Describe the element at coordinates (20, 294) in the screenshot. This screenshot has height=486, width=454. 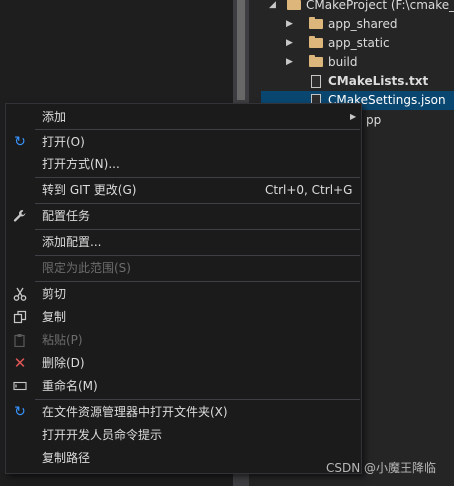
I see `scissors-icon` at that location.